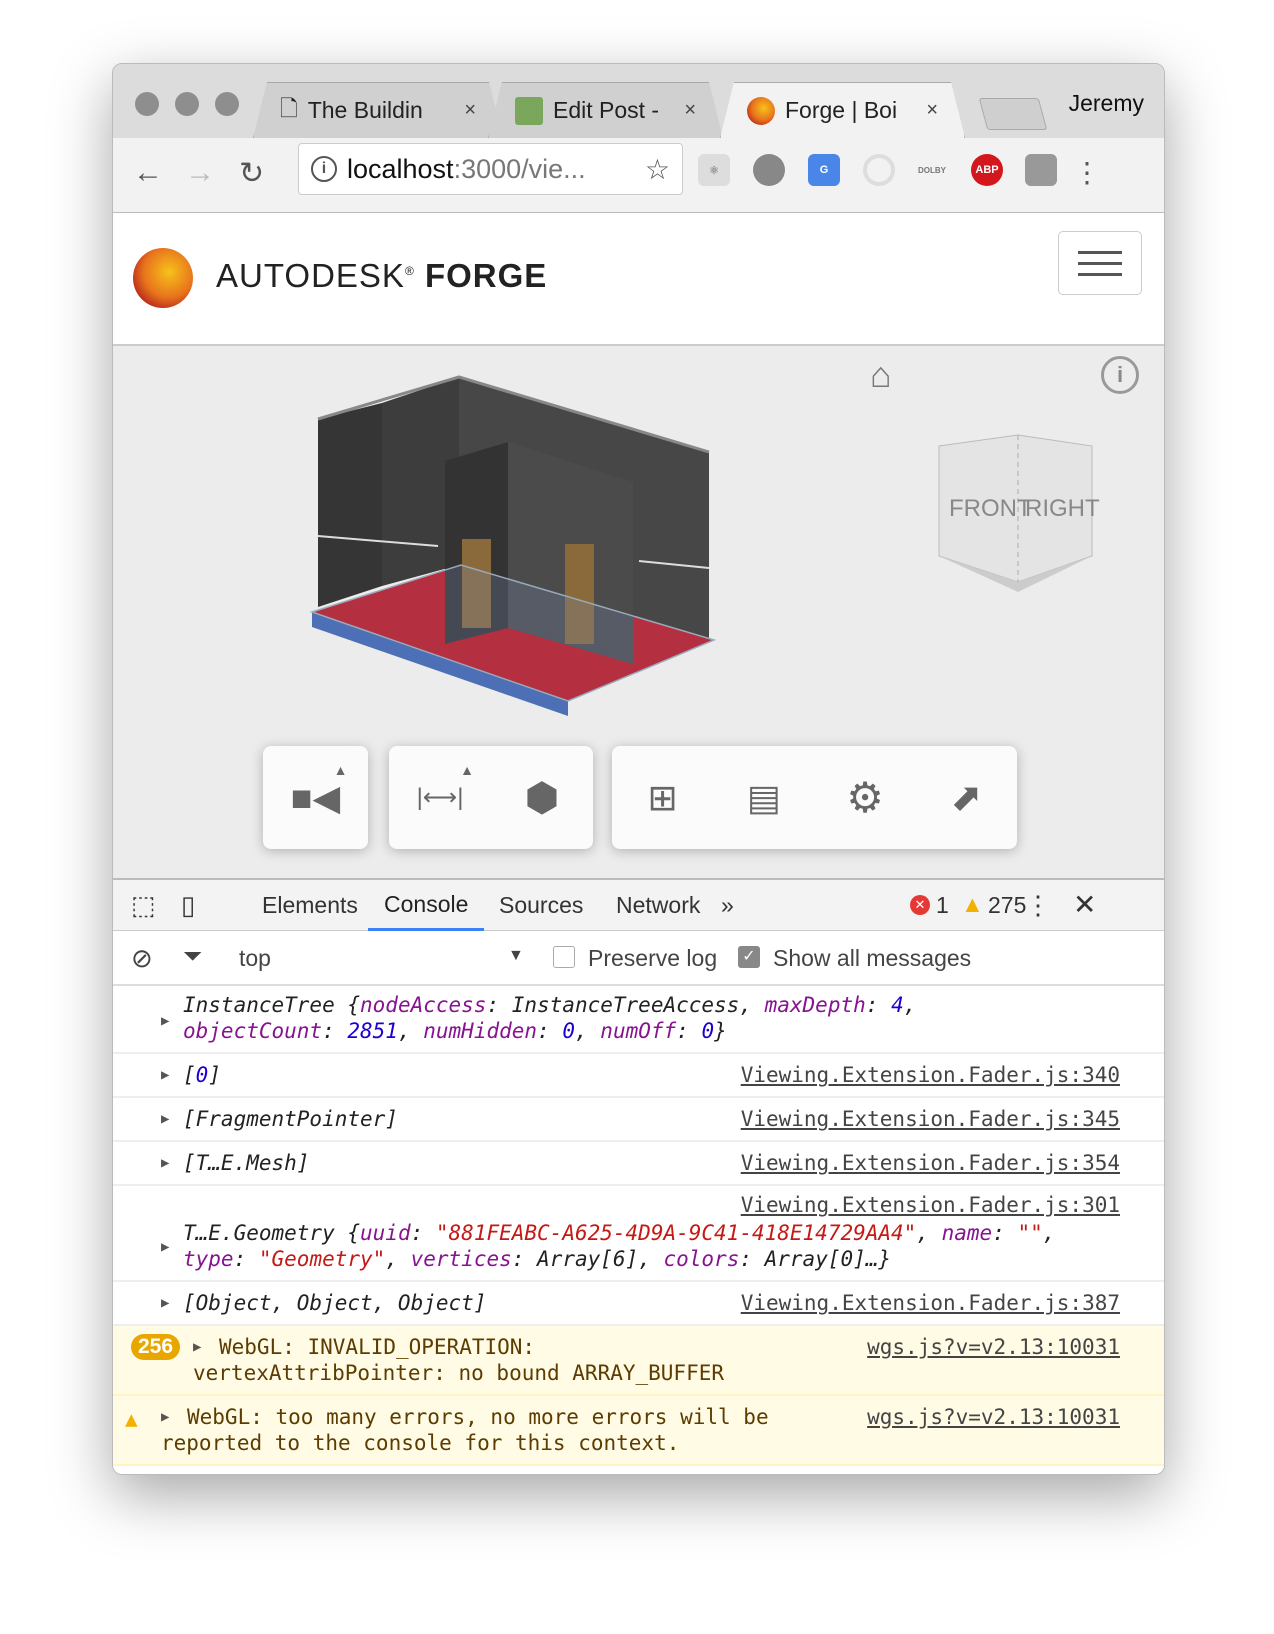  What do you see at coordinates (1087, 172) in the screenshot?
I see `menu-kebab-icon: ⋮` at bounding box center [1087, 172].